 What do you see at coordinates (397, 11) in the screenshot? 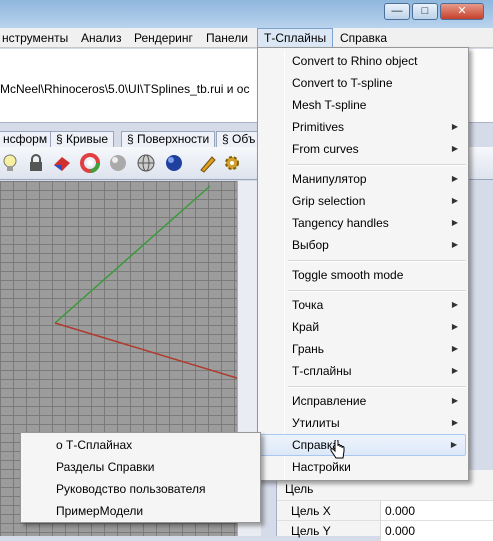
I see `minimize-button: —` at bounding box center [397, 11].